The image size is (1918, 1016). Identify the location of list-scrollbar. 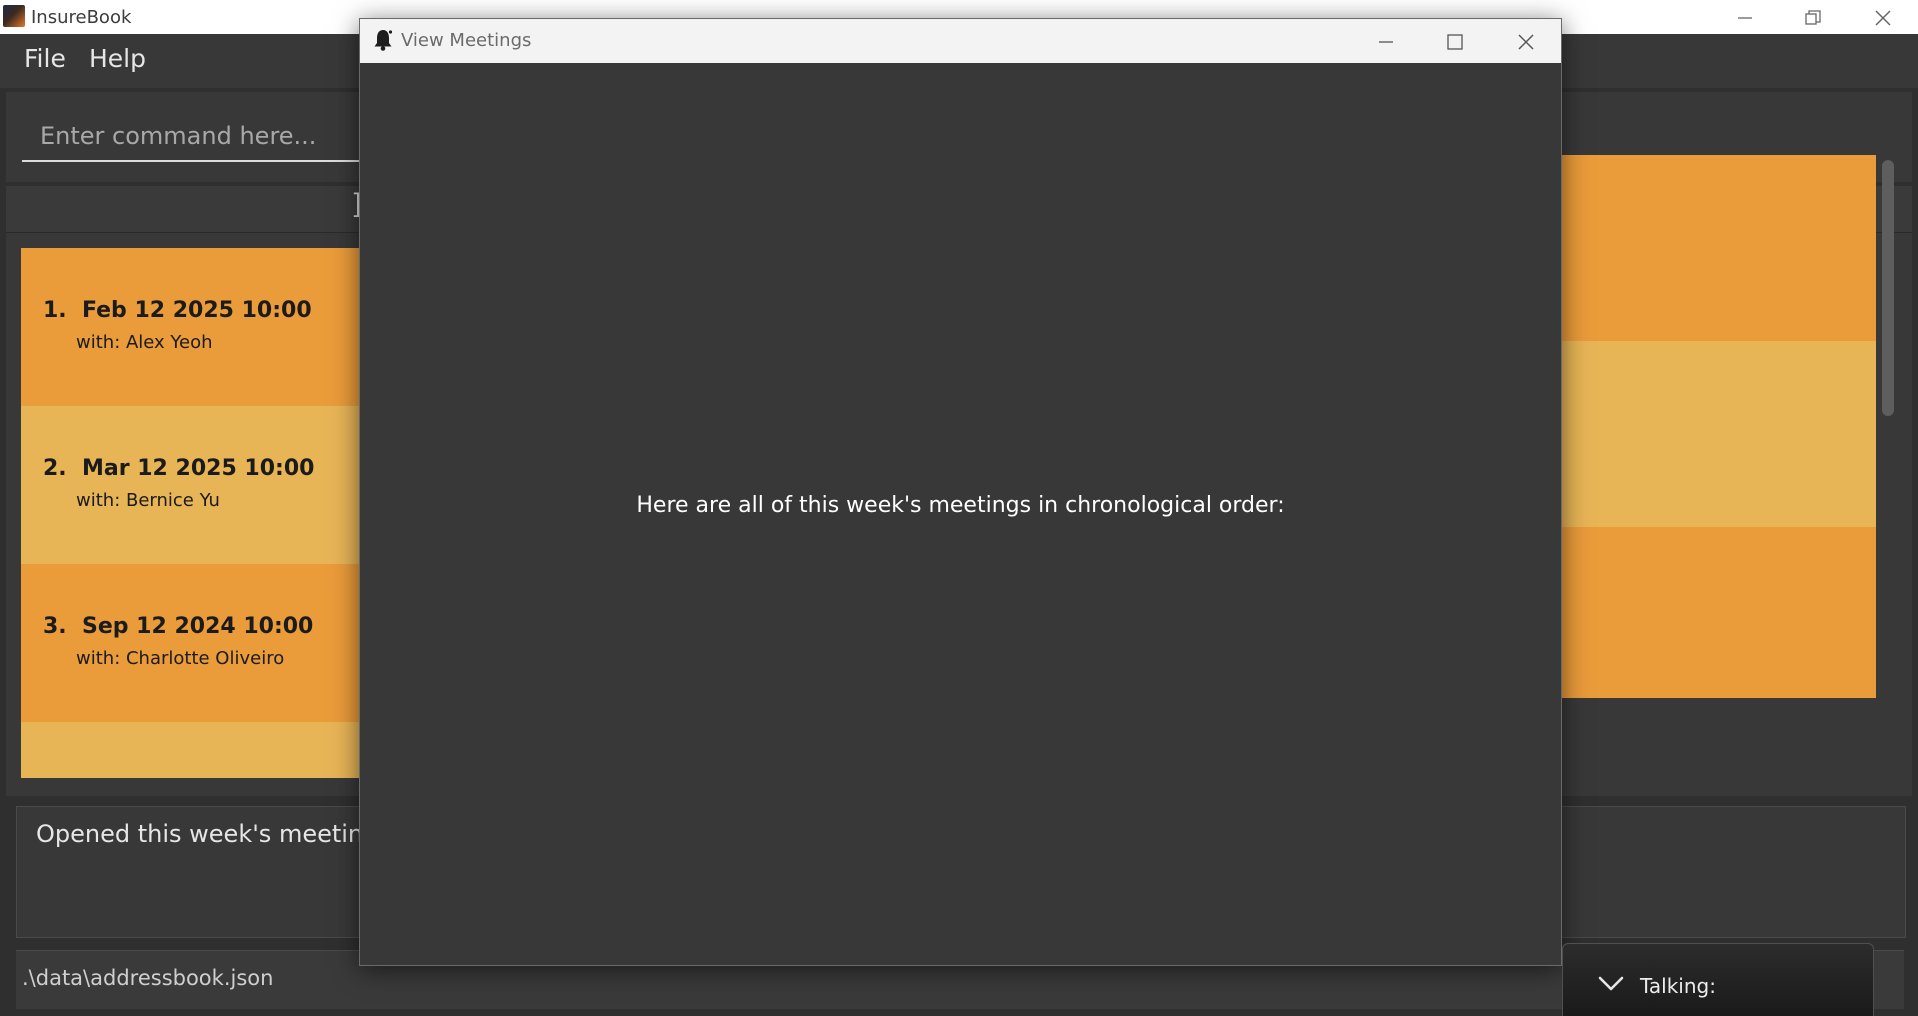
(1888, 288).